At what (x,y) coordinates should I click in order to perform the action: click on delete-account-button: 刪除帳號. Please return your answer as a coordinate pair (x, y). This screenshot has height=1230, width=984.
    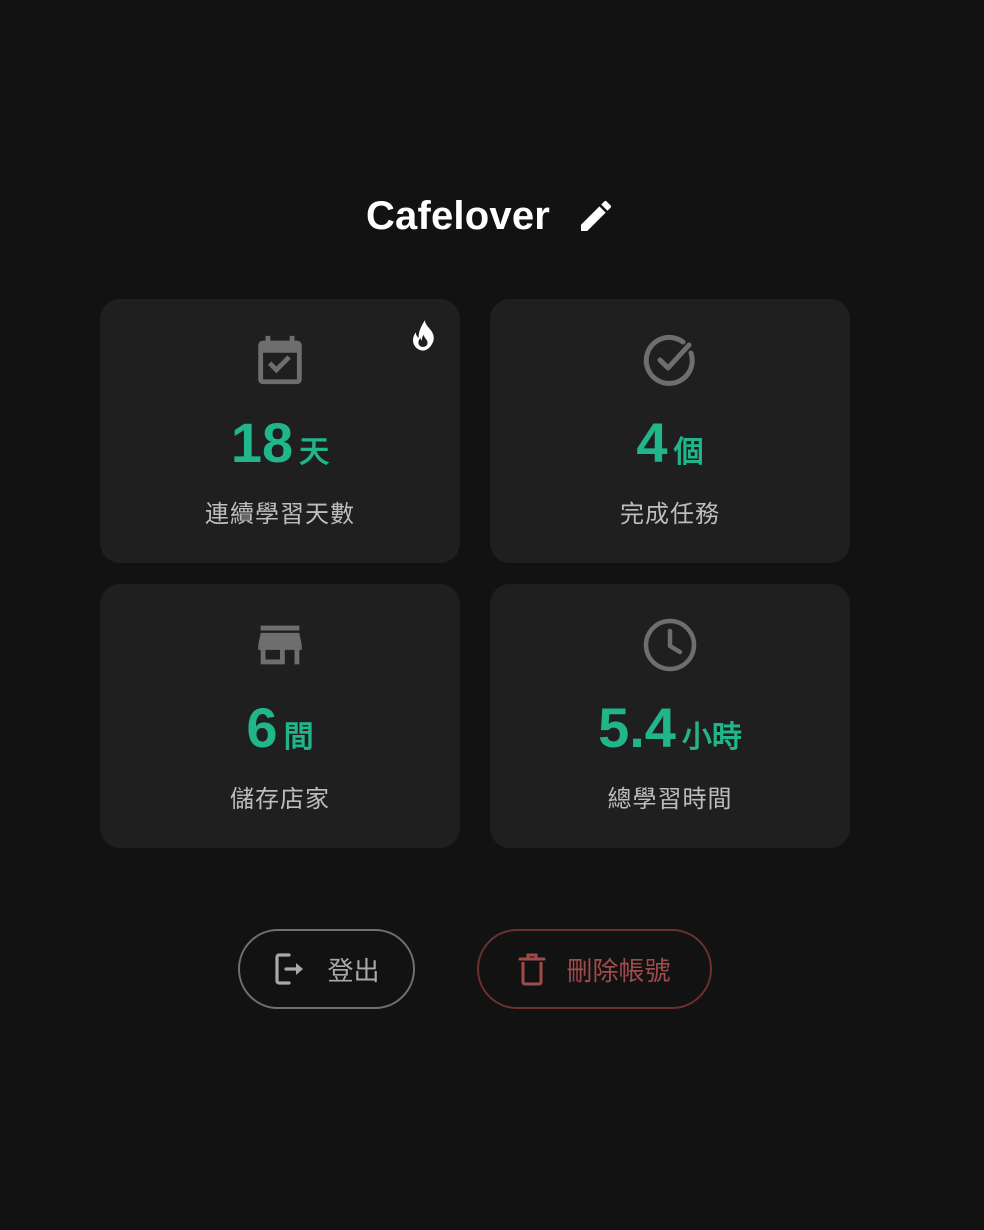
    Looking at the image, I should click on (594, 969).